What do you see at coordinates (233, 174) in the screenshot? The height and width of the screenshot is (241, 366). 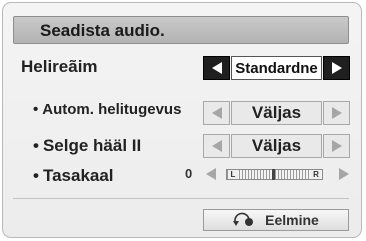 I see `balance-left-tag: L` at bounding box center [233, 174].